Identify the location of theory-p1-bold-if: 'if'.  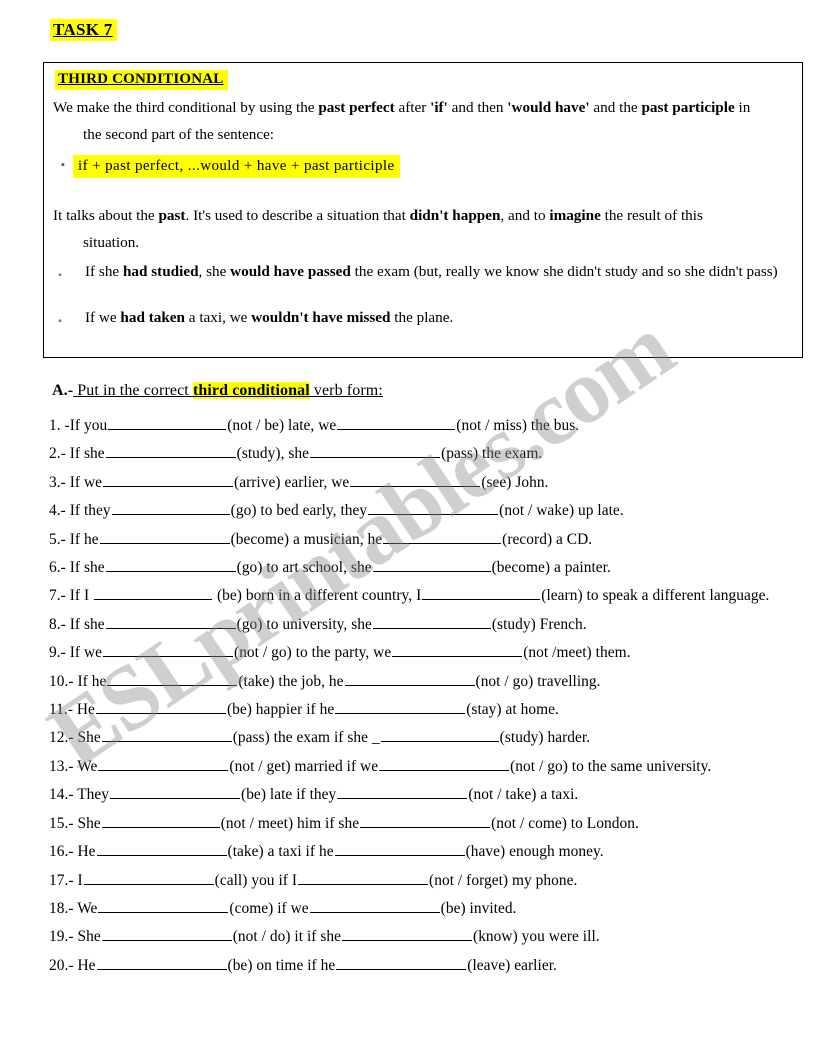
(439, 107).